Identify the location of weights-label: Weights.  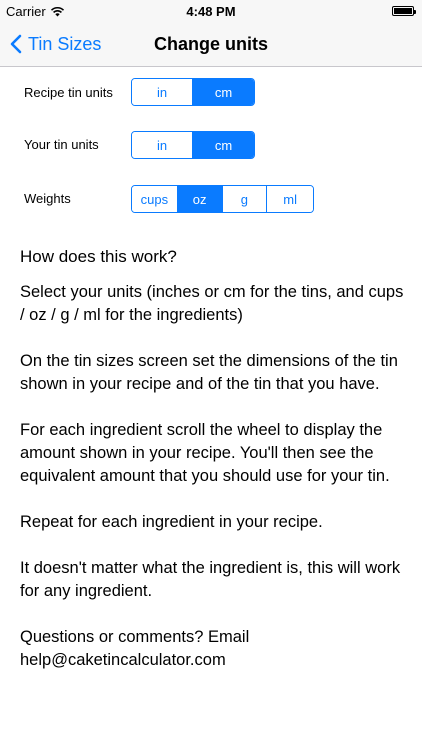
(47, 198).